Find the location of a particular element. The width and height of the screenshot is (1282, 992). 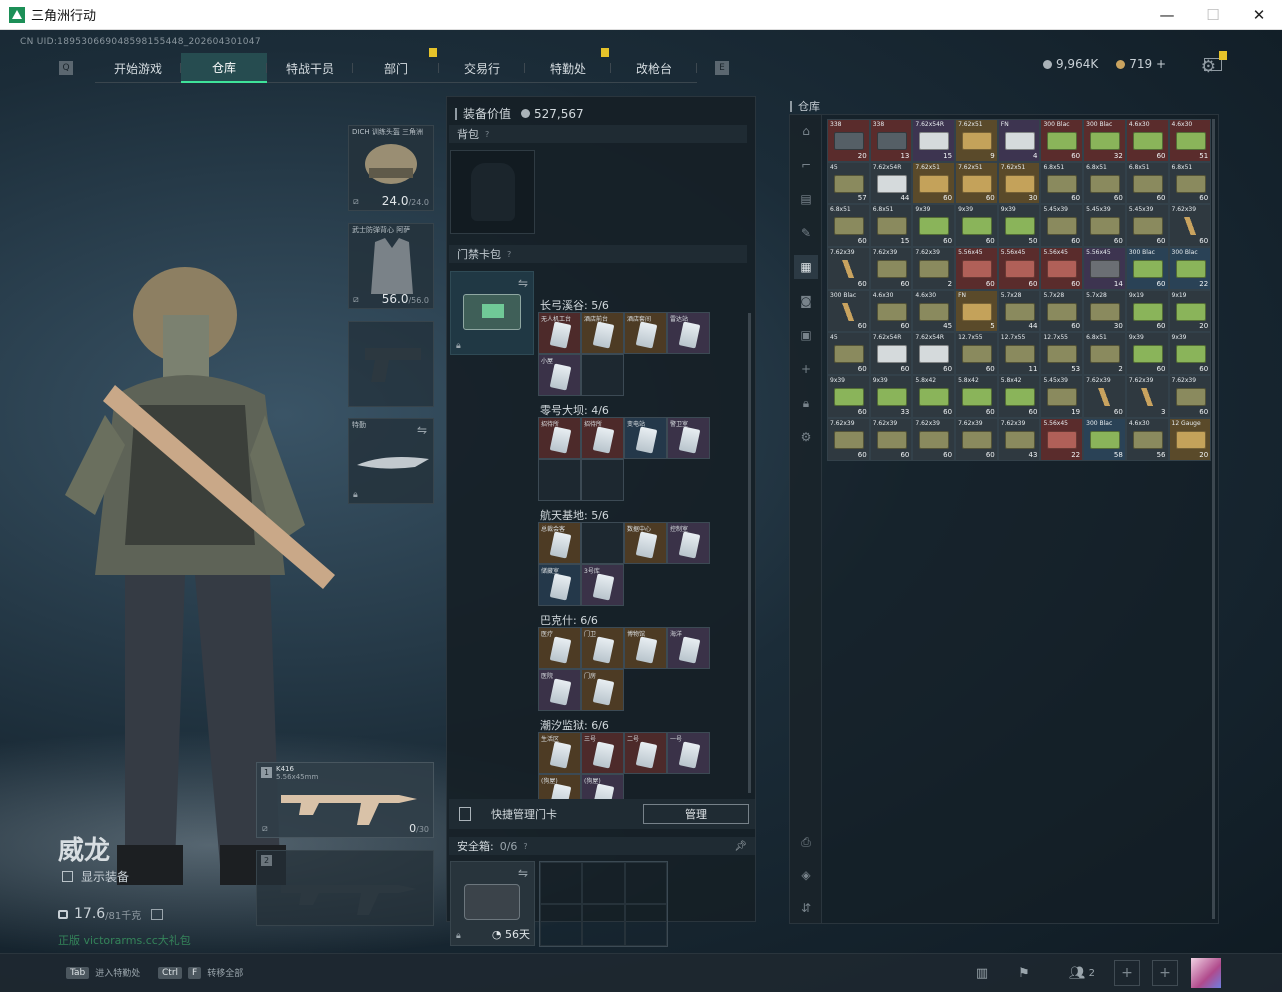

stash-item: 300 Blac 22 is located at coordinates (1190, 268).